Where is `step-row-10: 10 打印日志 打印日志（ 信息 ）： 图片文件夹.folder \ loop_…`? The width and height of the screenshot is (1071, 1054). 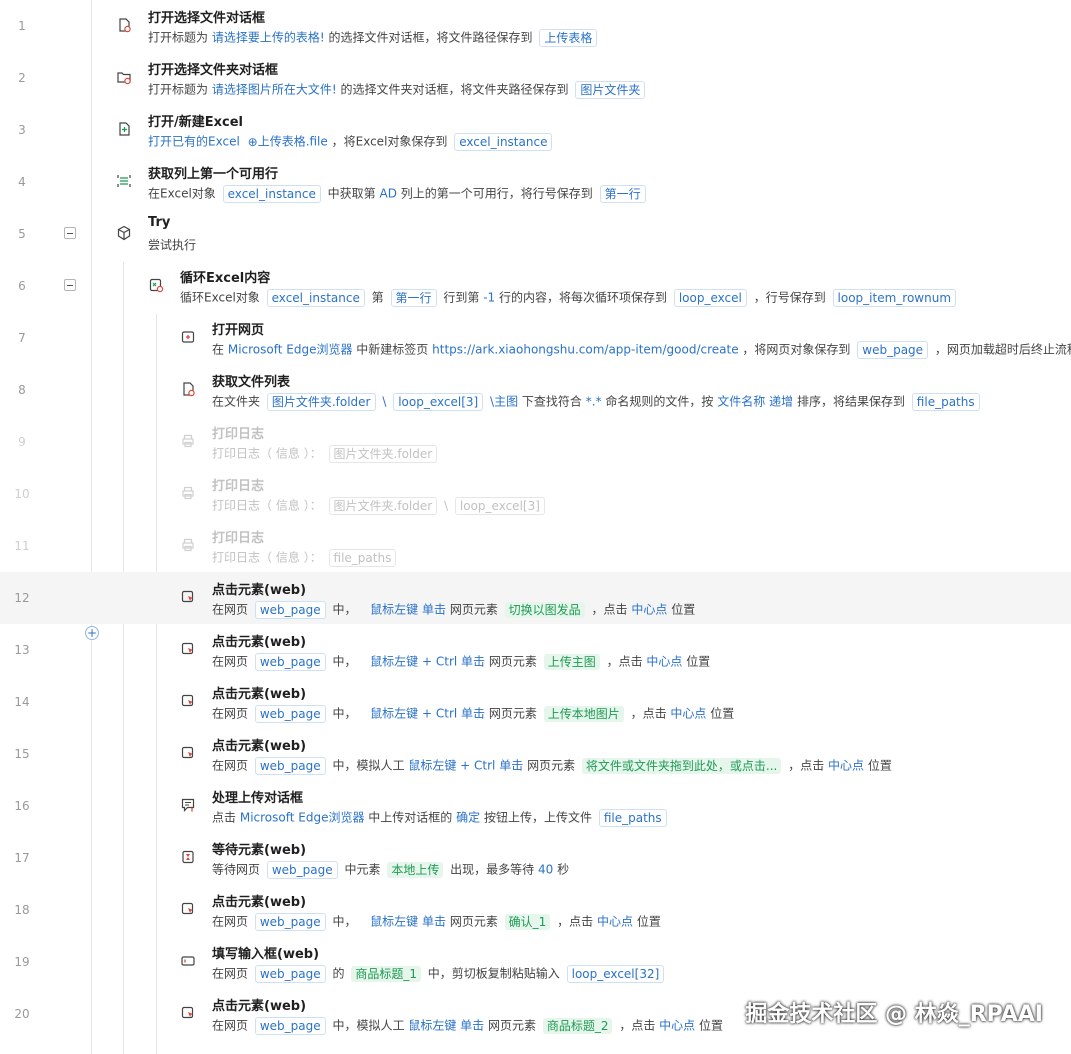 step-row-10: 10 打印日志 打印日志（ 信息 ）： 图片文件夹.folder \ loop_… is located at coordinates (535, 494).